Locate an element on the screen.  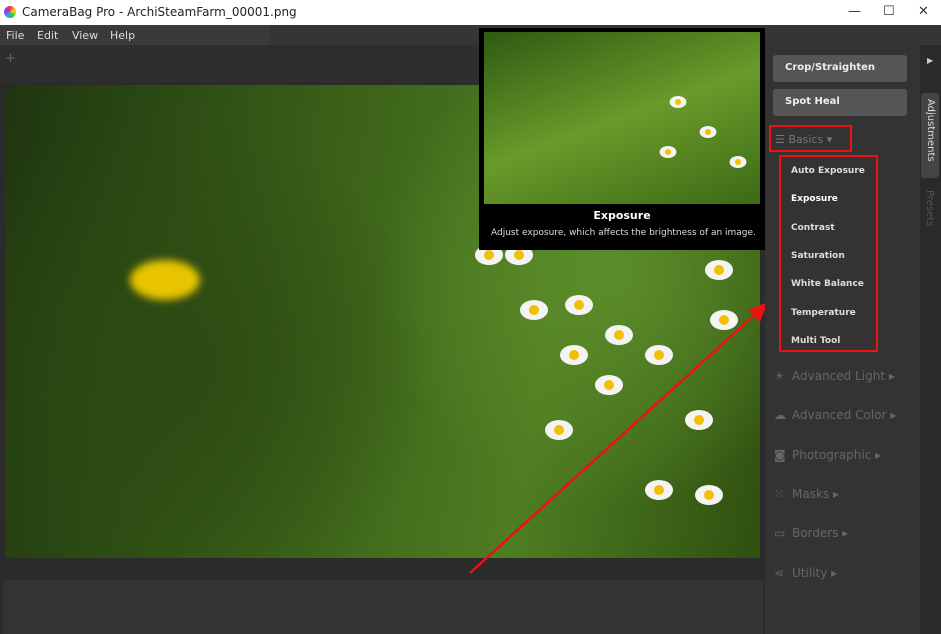
section-utility: ⋖ Utility ▸ is located at coordinates (805, 573).